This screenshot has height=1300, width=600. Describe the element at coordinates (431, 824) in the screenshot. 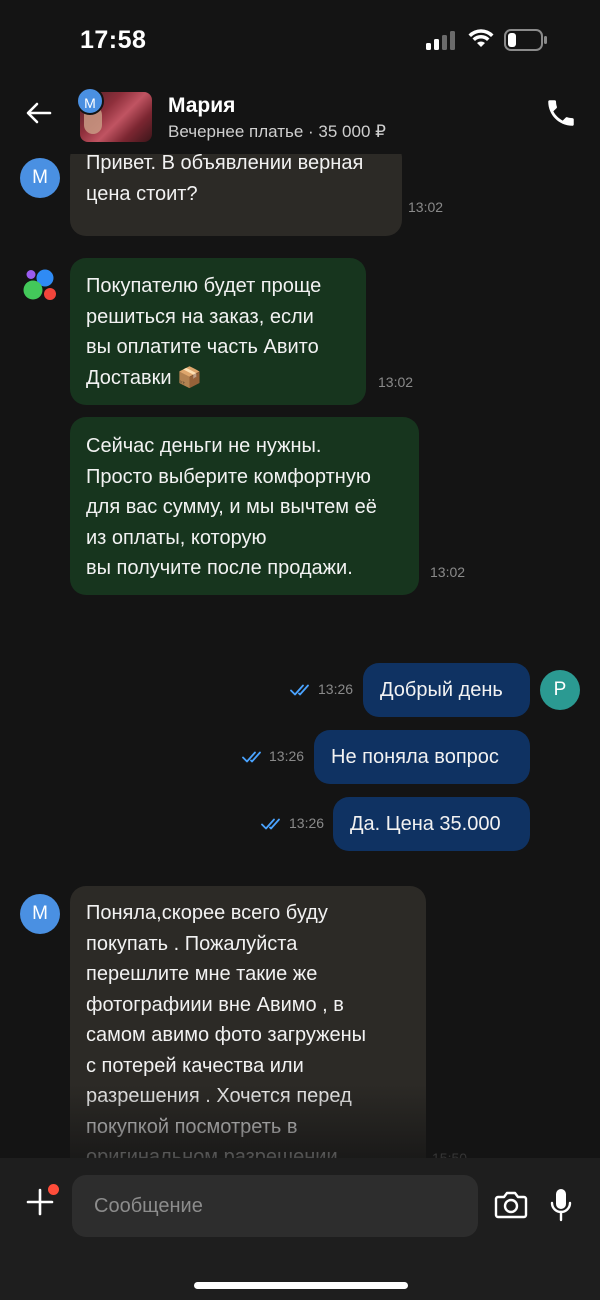

I see `outgoing-message-bubble: Да. Цена 35.000` at that location.